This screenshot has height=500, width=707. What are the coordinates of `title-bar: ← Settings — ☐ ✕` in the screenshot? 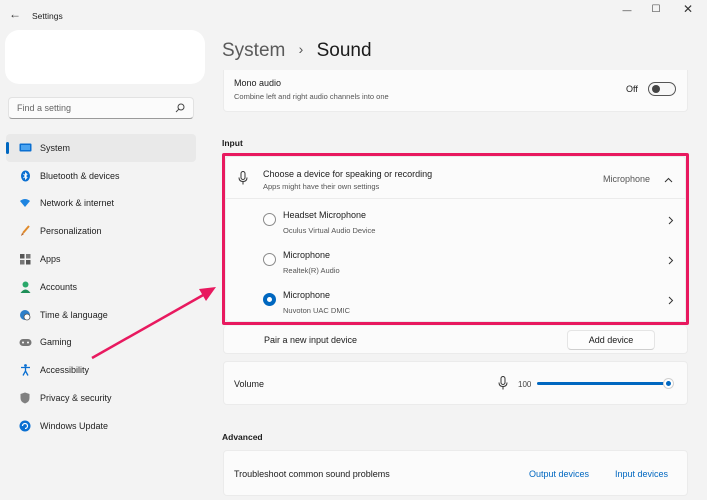 It's located at (353, 15).